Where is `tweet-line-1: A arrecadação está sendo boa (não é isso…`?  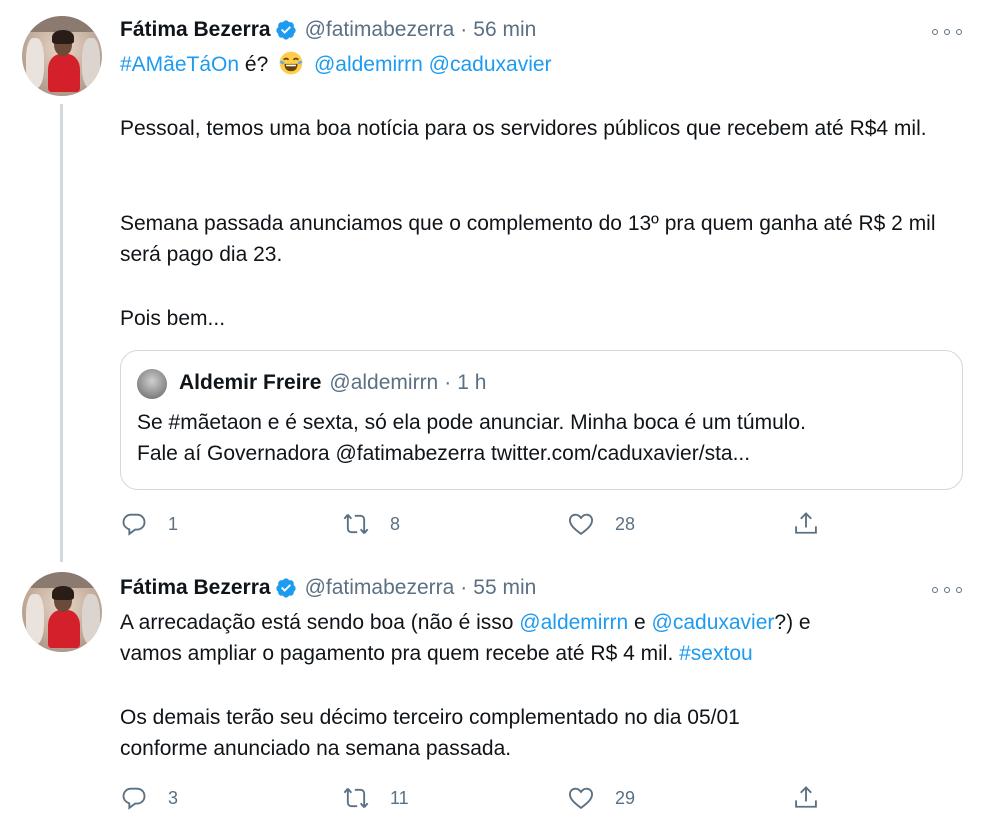 tweet-line-1: A arrecadação está sendo boa (não é isso… is located at coordinates (542, 622).